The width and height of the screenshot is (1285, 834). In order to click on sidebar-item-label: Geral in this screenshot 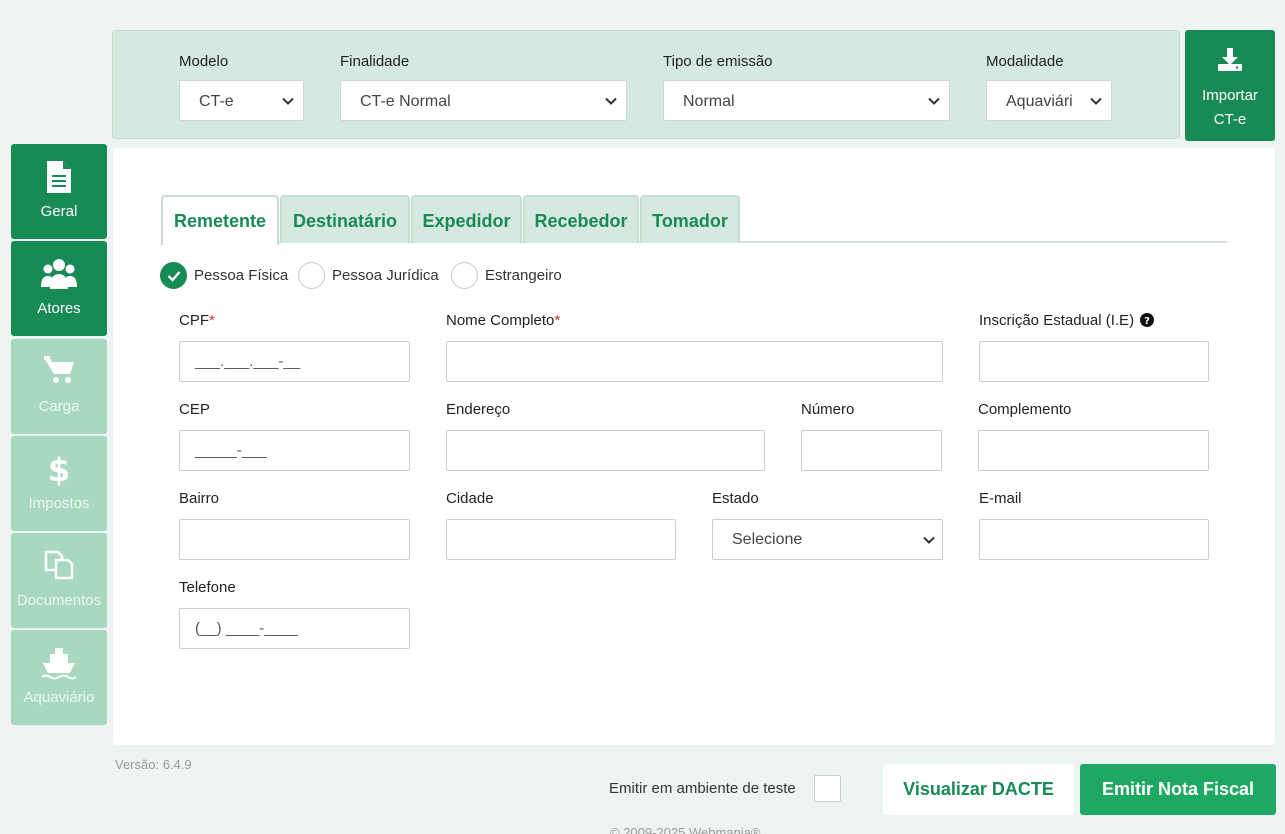, I will do `click(59, 211)`.